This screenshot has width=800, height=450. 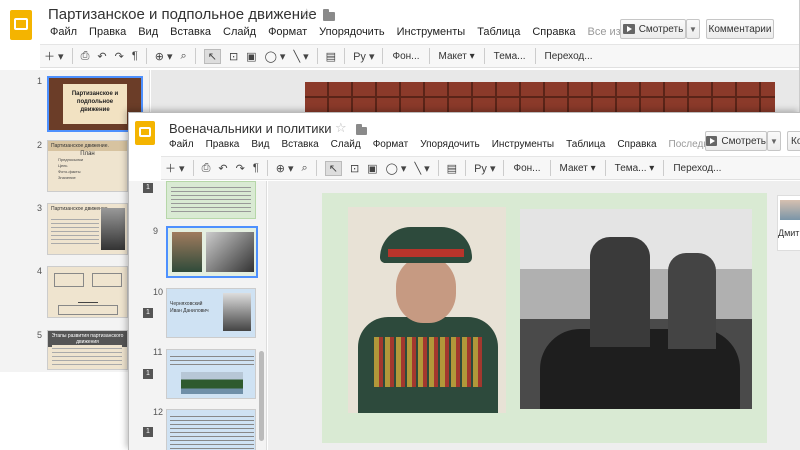 I want to click on photo-figure-left, so click(x=620, y=292).